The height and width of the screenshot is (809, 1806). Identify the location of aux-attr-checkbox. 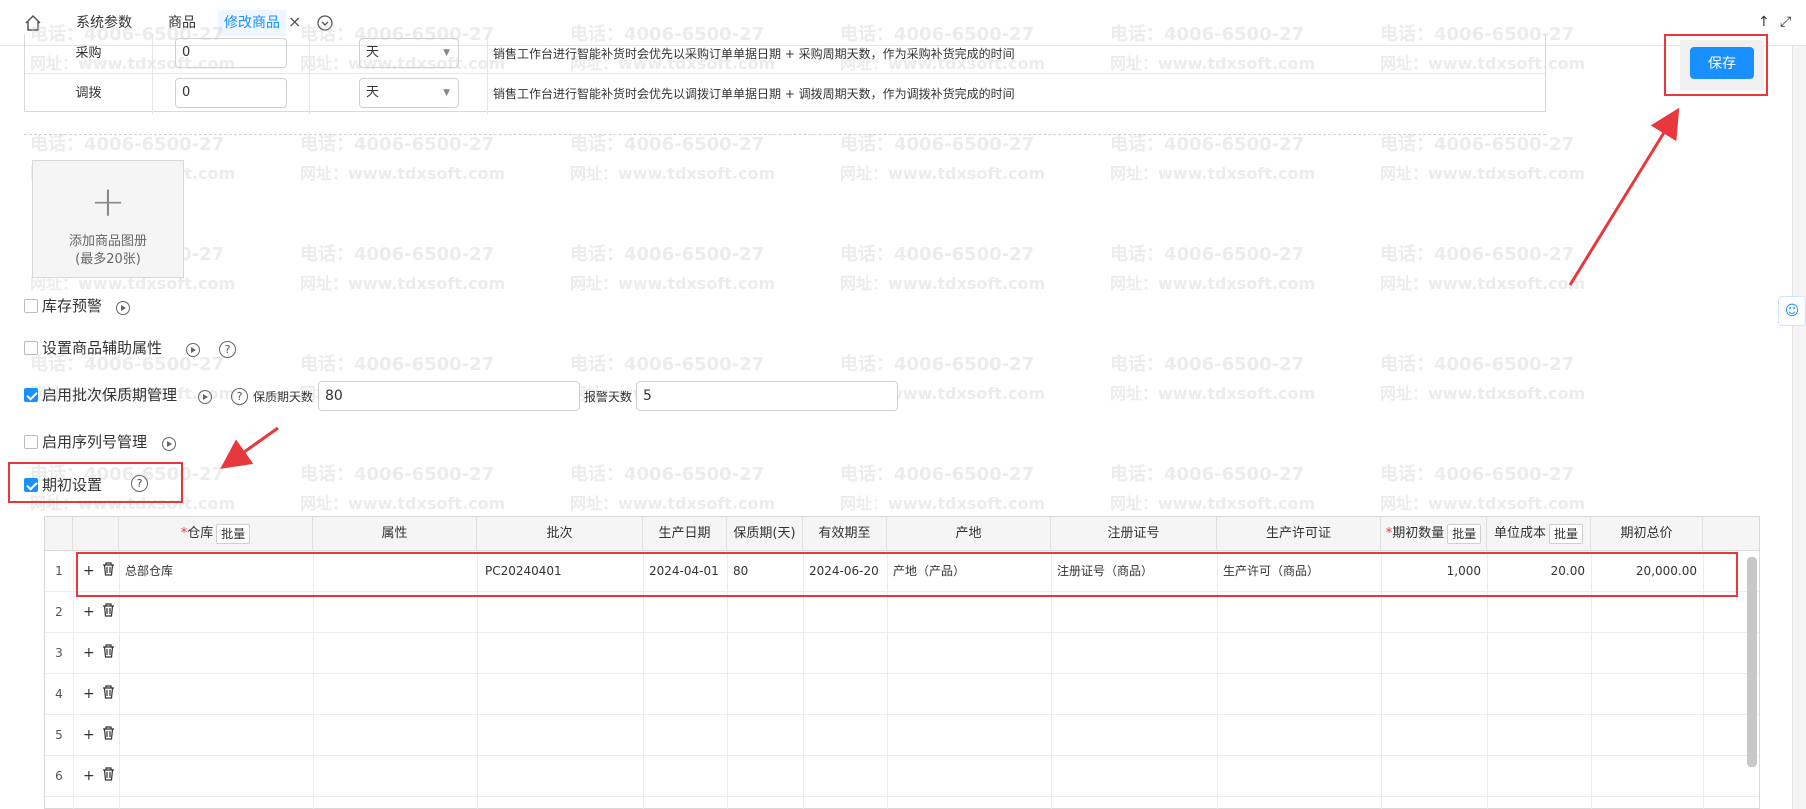
(31, 348).